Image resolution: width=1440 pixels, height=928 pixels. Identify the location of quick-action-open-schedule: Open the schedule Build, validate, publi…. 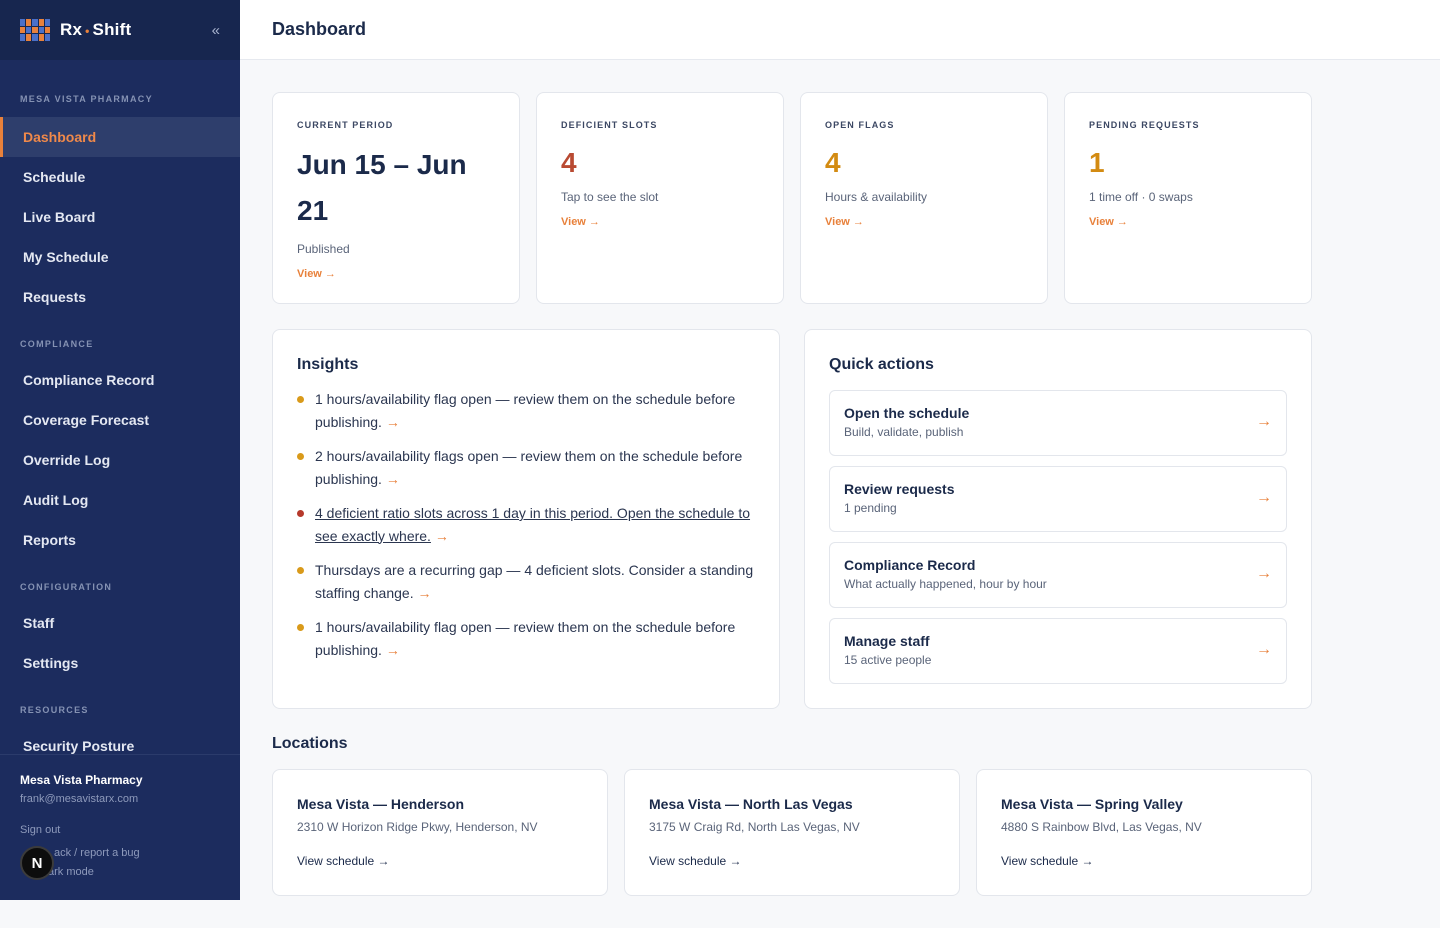
(1058, 423).